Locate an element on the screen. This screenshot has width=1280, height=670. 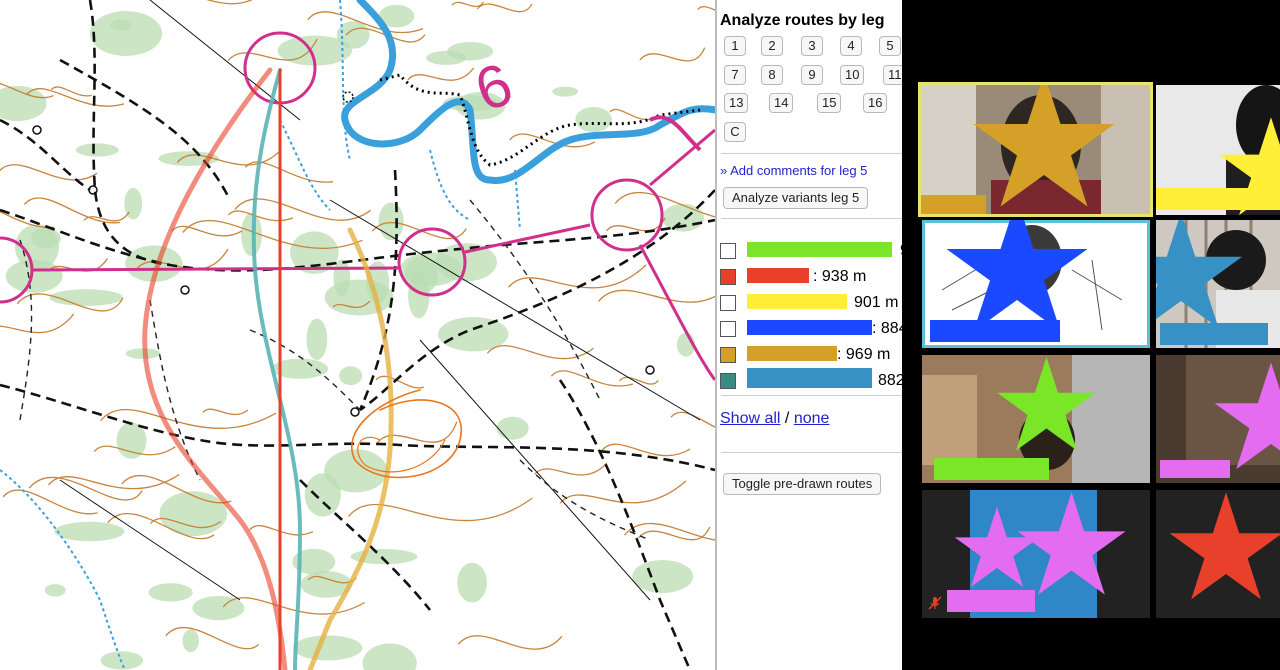
leg-button-9: 9 is located at coordinates (812, 75).